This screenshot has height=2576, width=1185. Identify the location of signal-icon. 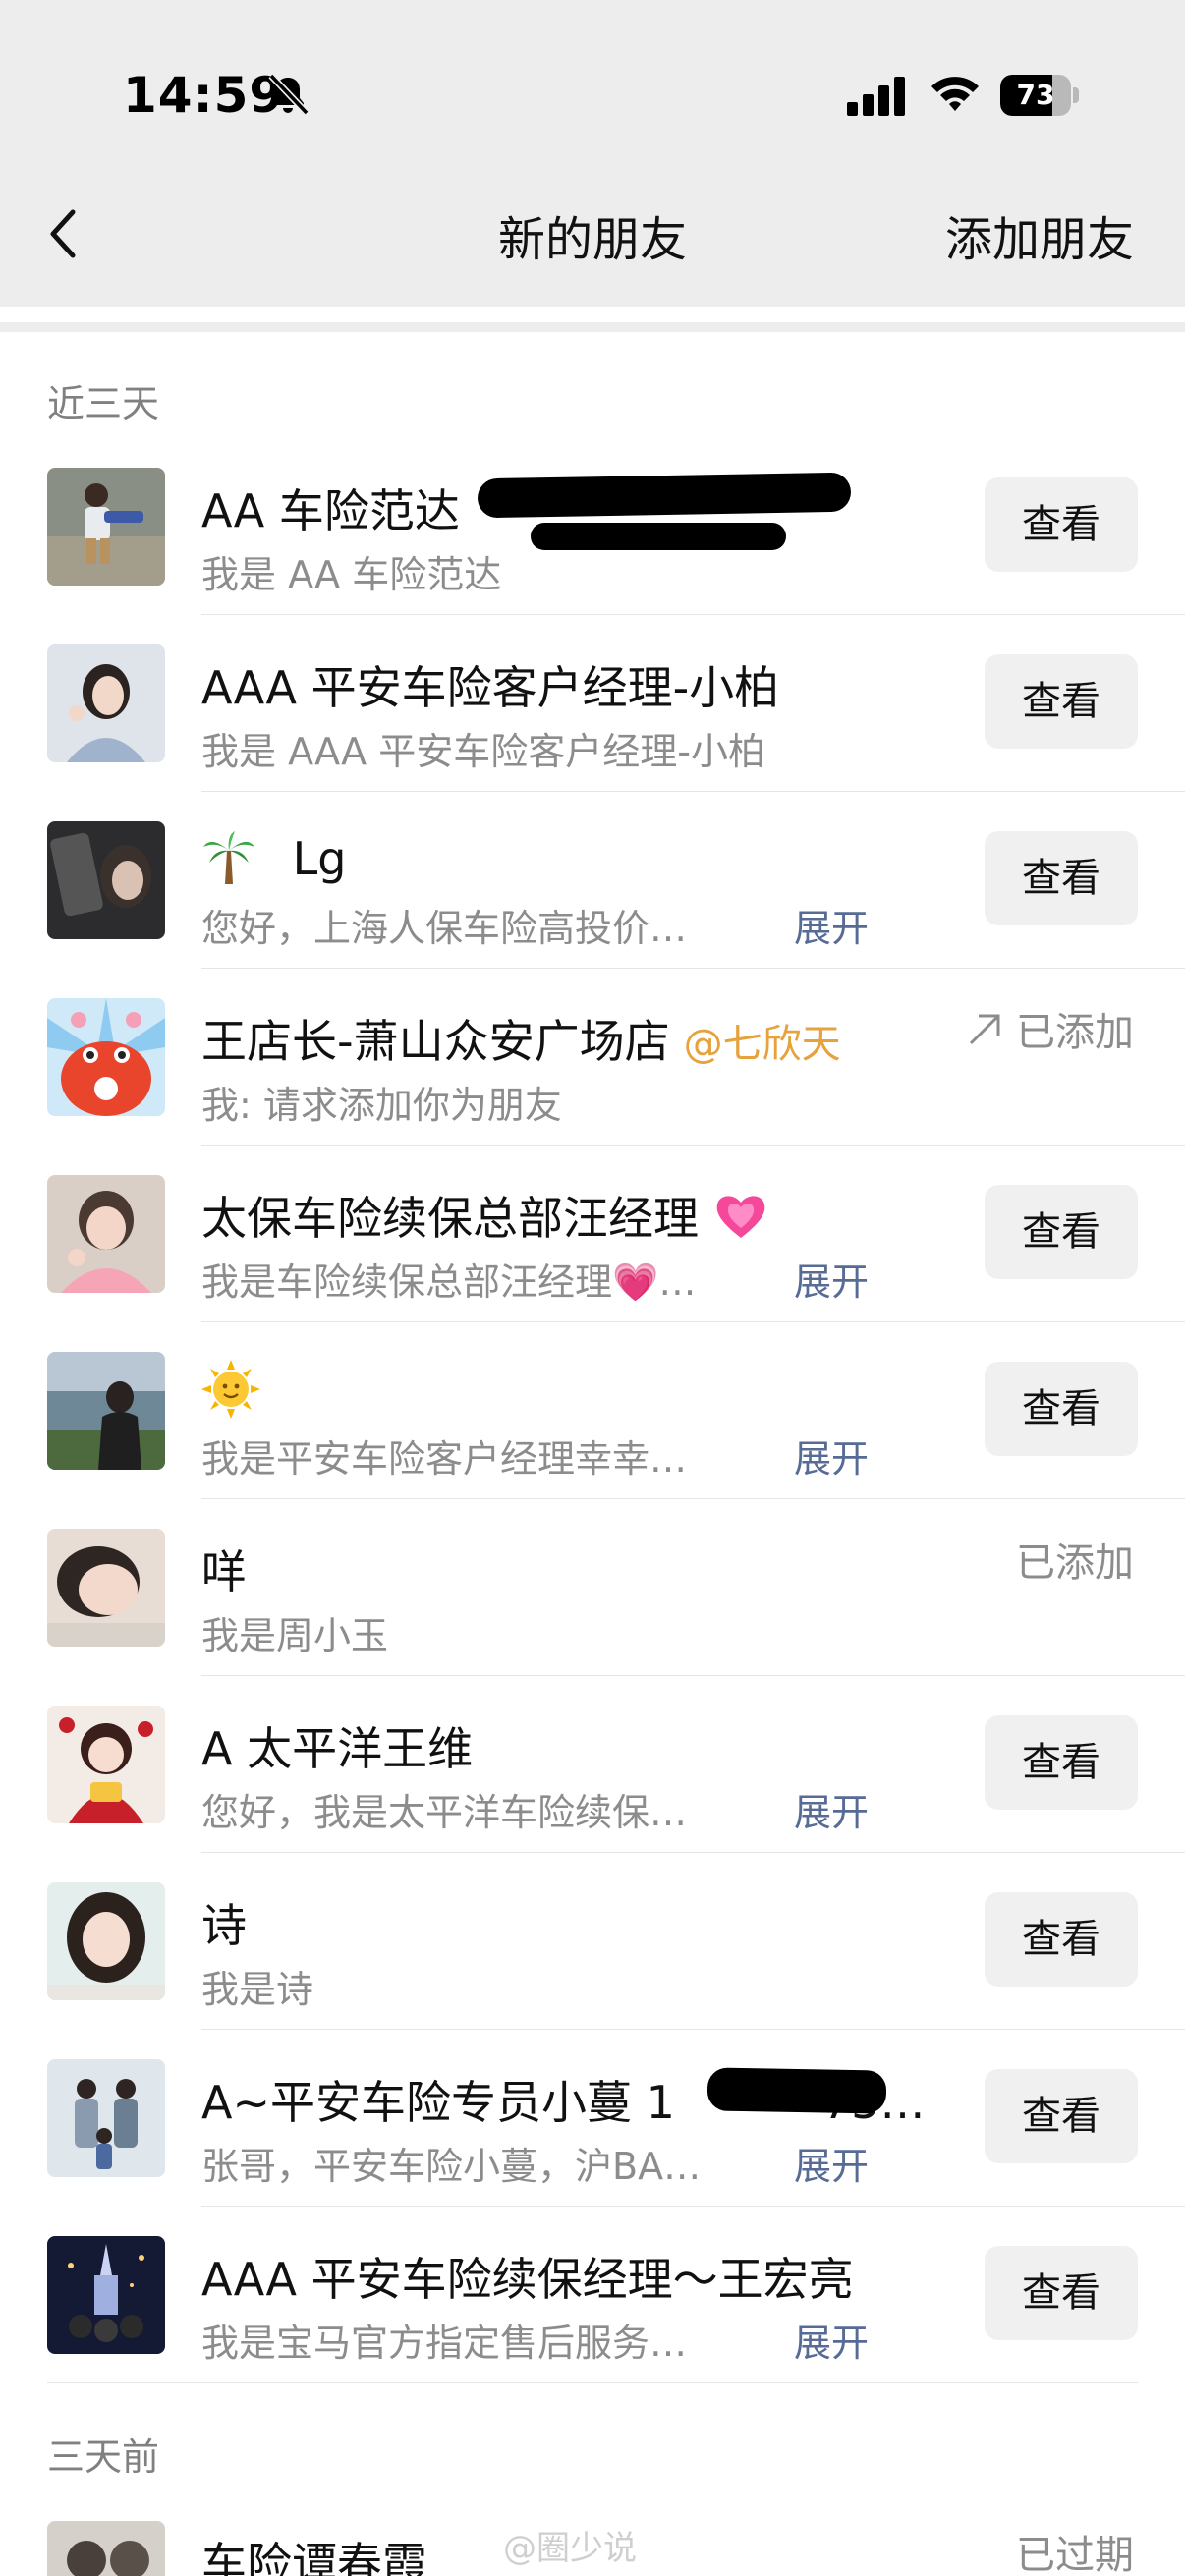
(876, 96).